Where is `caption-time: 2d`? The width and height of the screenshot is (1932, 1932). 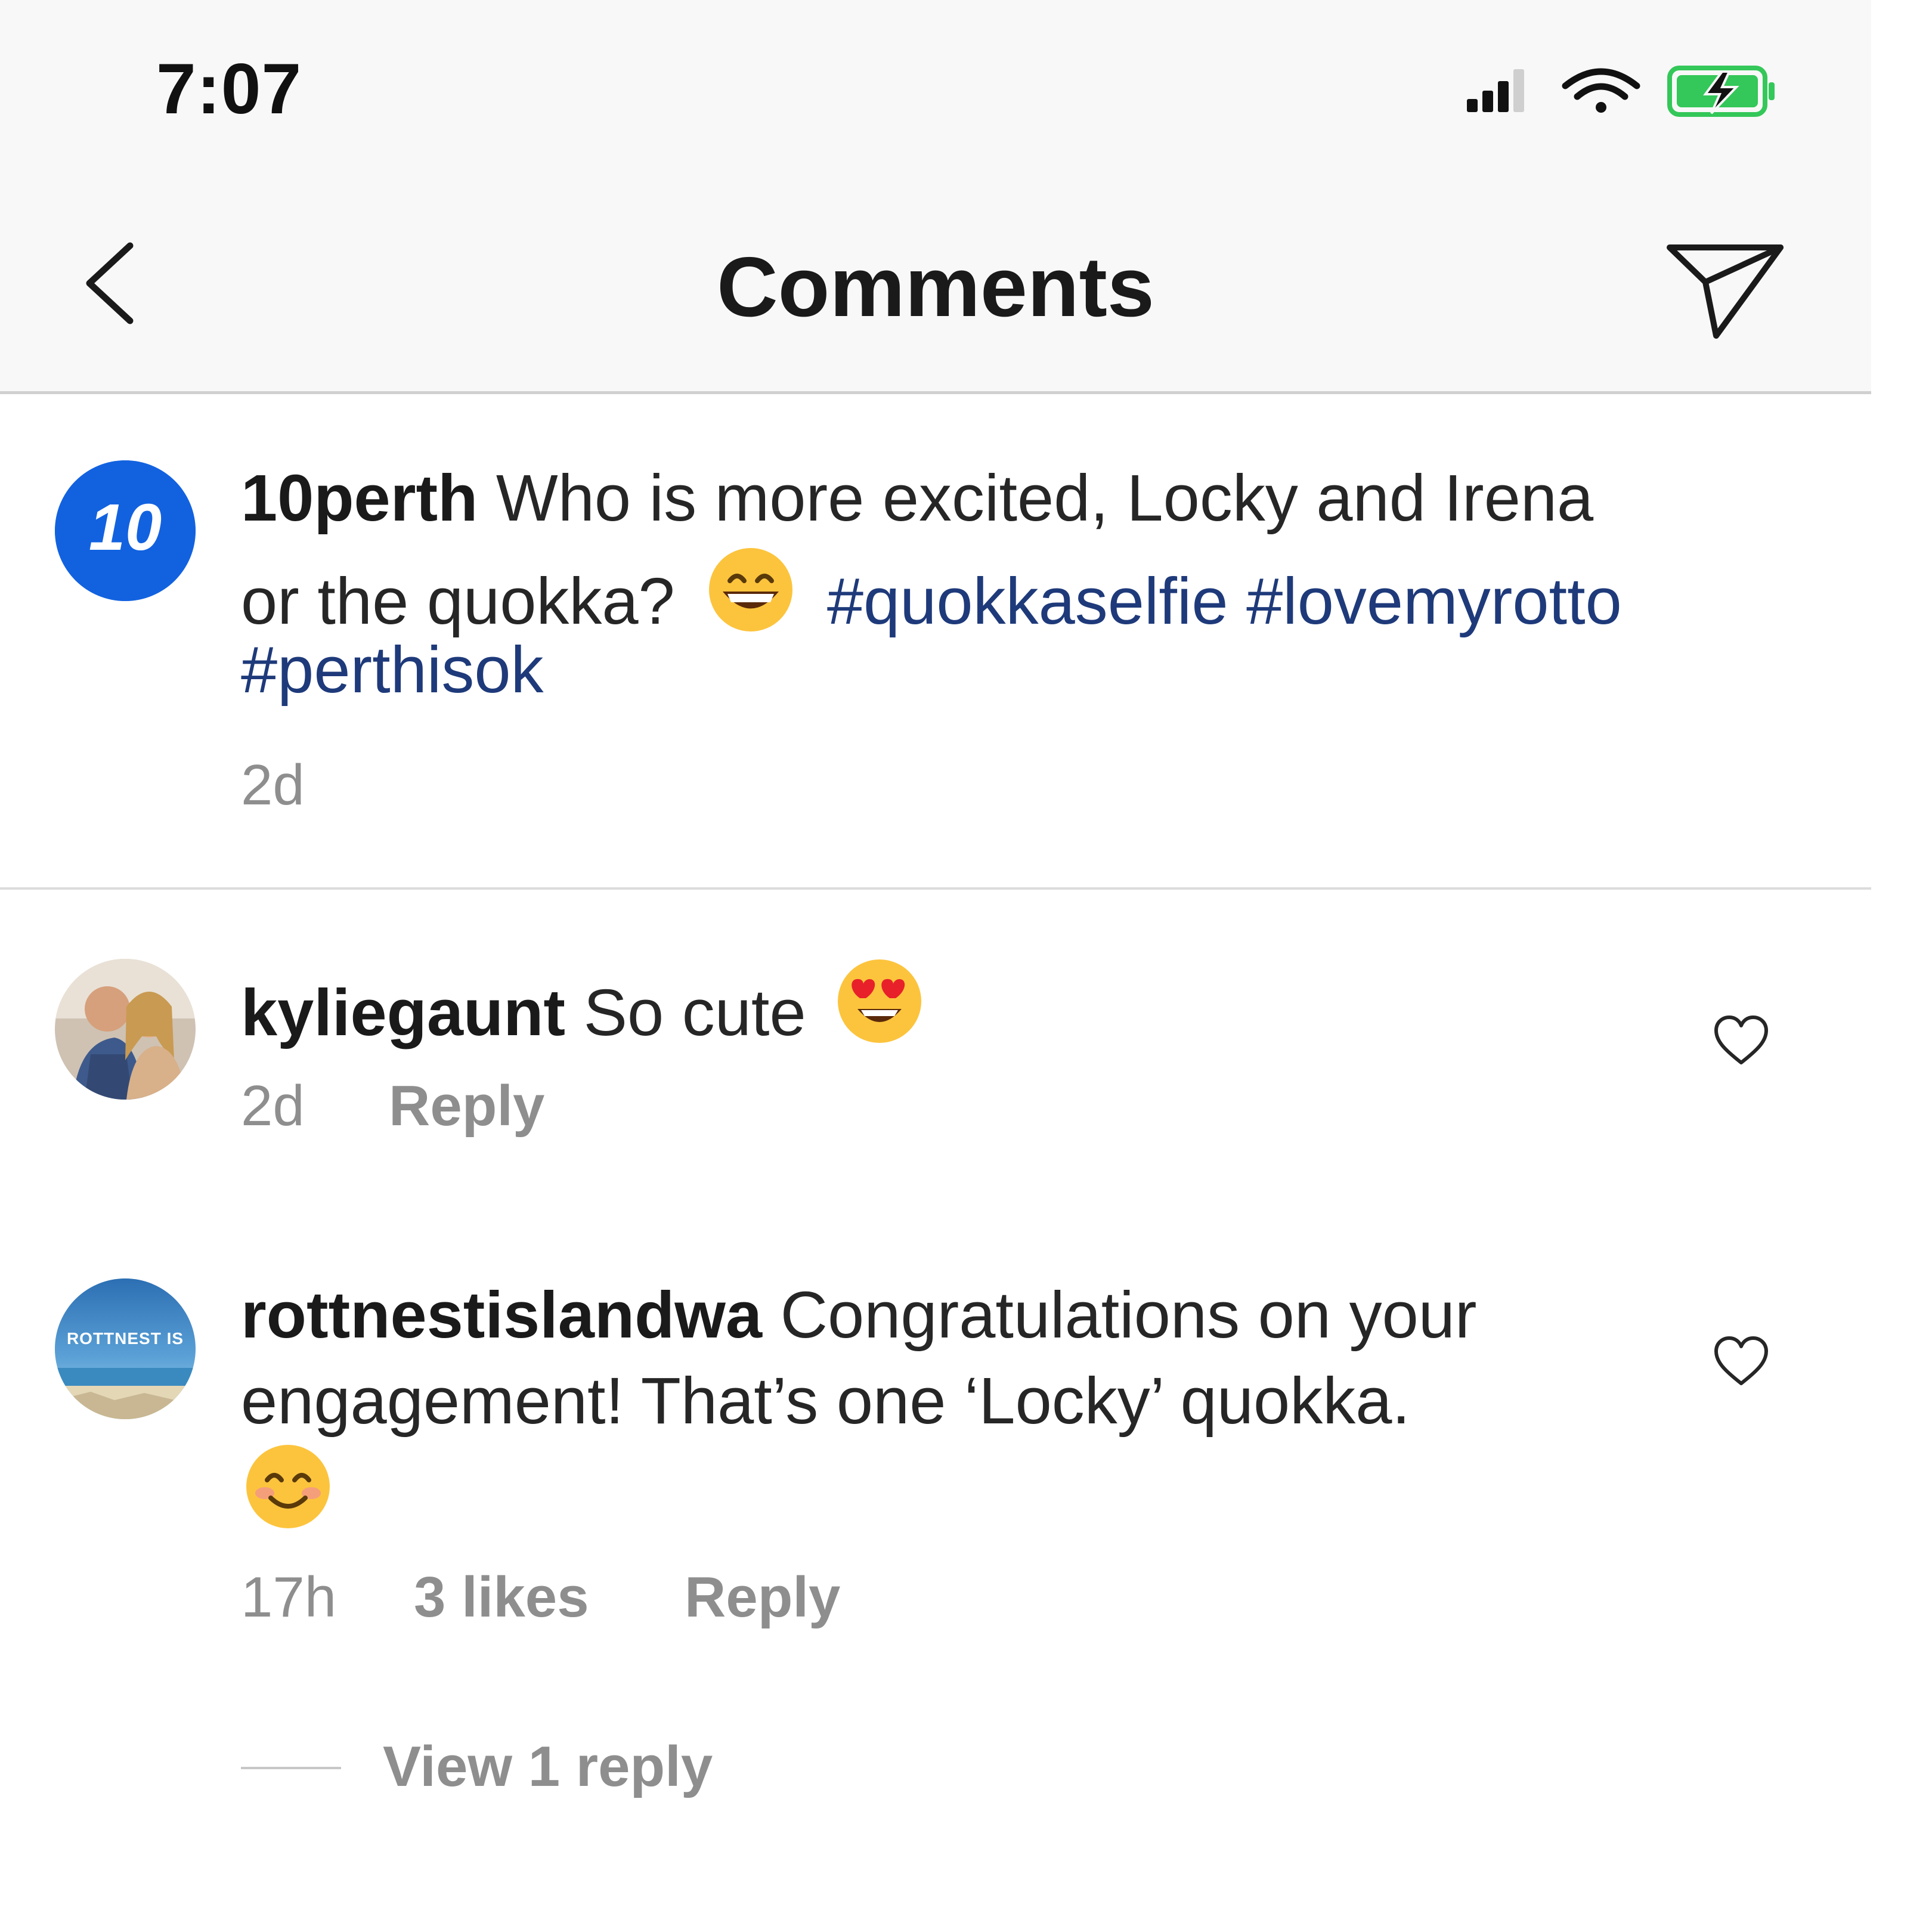 caption-time: 2d is located at coordinates (273, 785).